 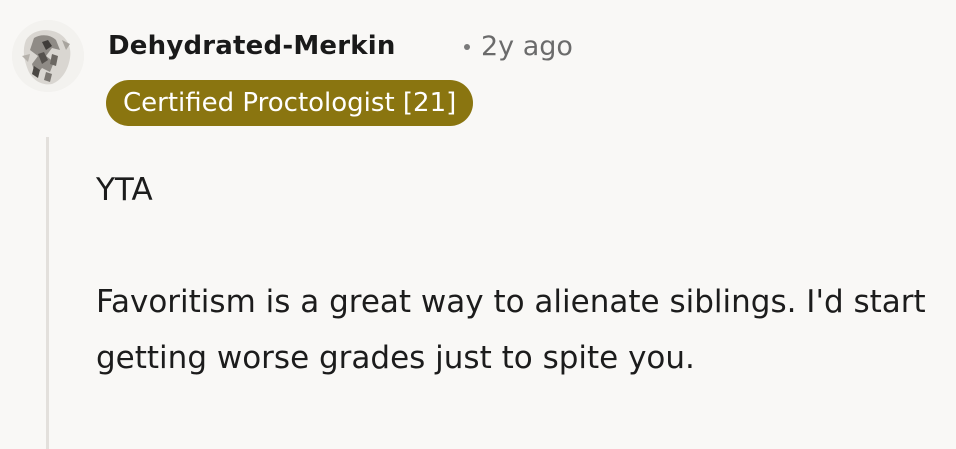 I want to click on user-flair: Certified Proctologist [21], so click(x=290, y=103).